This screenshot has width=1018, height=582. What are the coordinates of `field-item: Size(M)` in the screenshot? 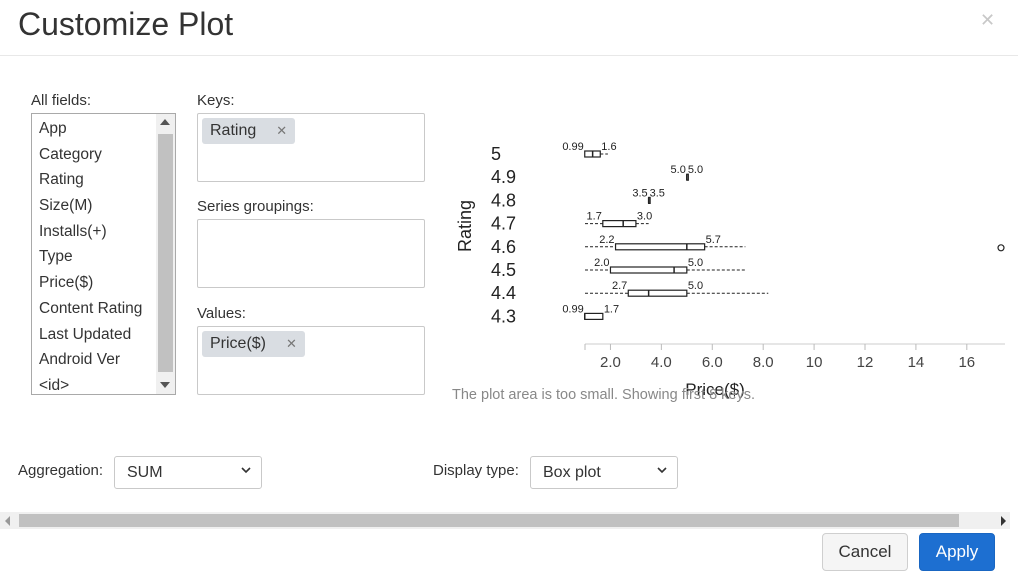 It's located at (103, 206).